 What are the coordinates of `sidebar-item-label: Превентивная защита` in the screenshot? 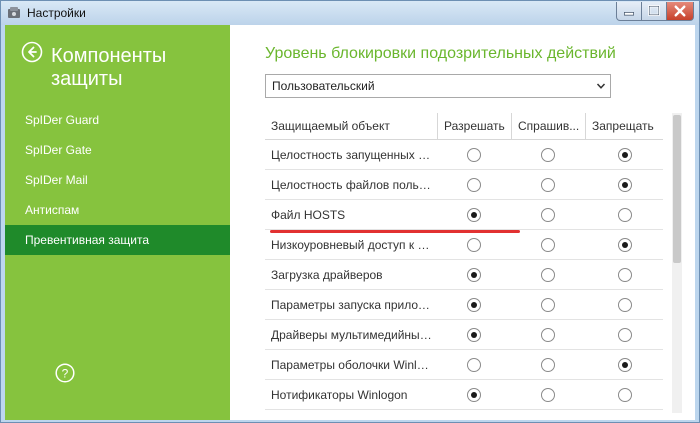 It's located at (87, 240).